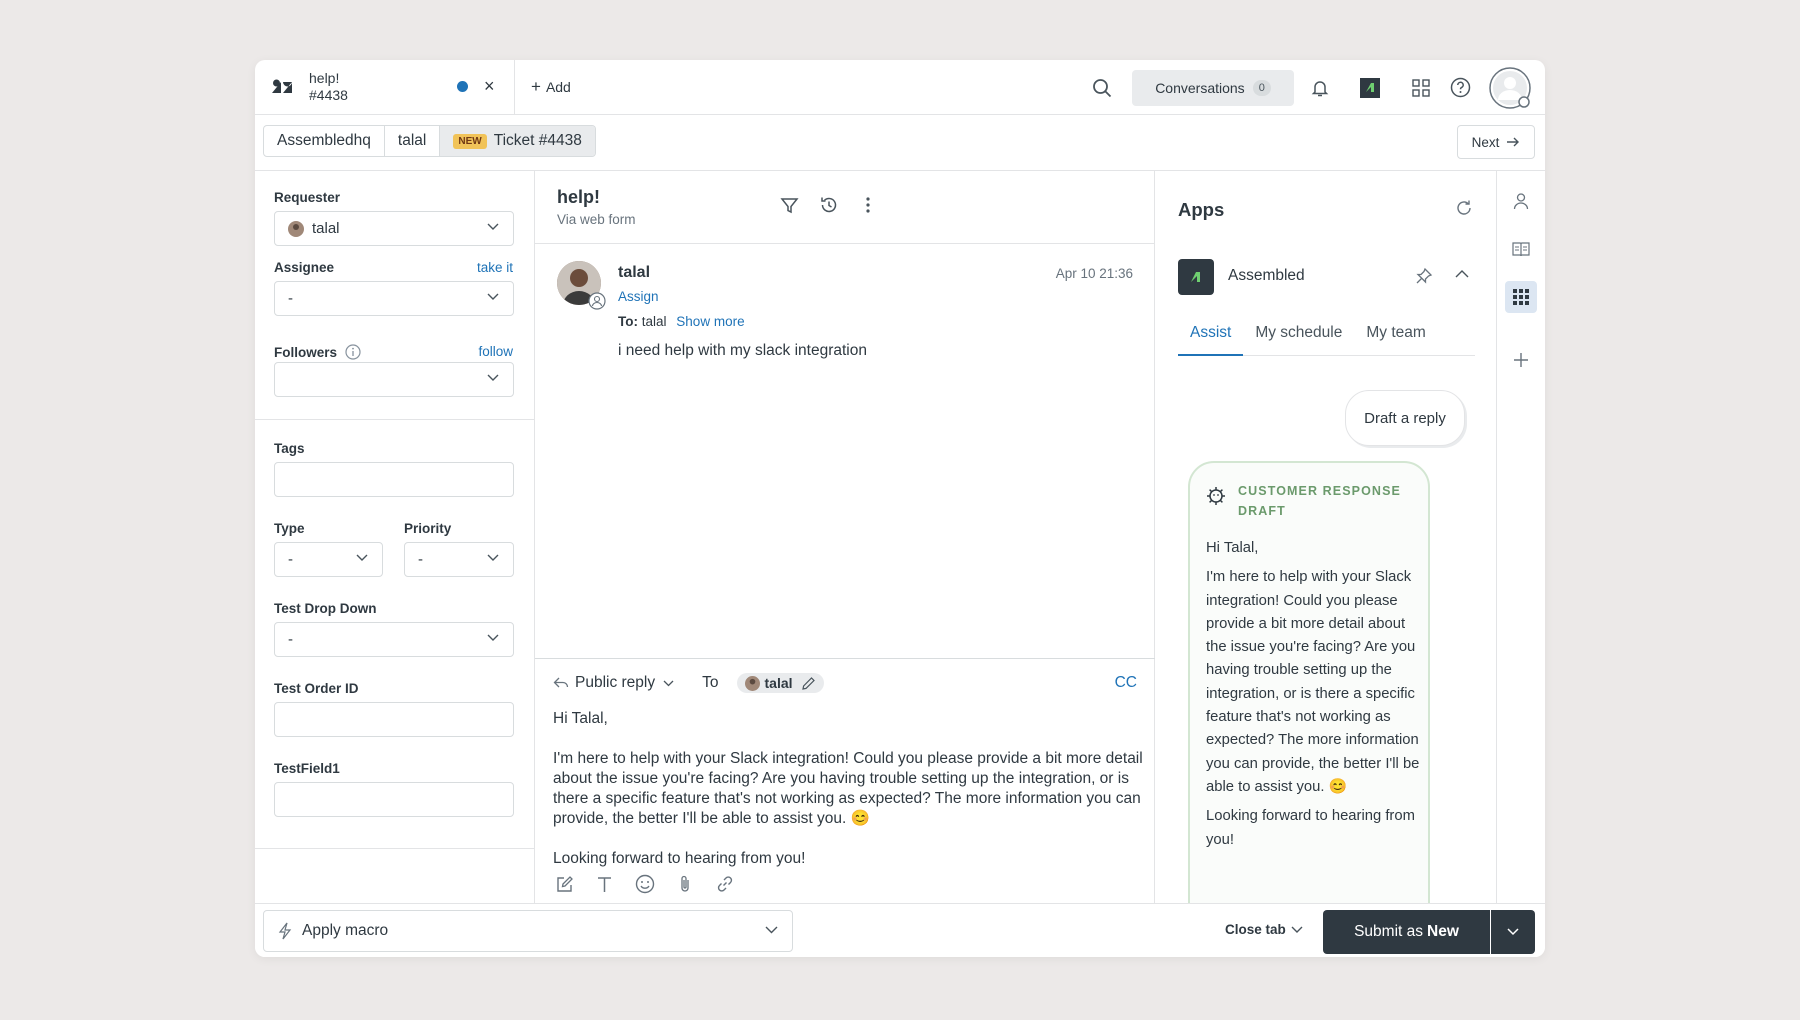 Image resolution: width=1800 pixels, height=1020 pixels. I want to click on test-drop-down-label: Test Drop Down, so click(325, 608).